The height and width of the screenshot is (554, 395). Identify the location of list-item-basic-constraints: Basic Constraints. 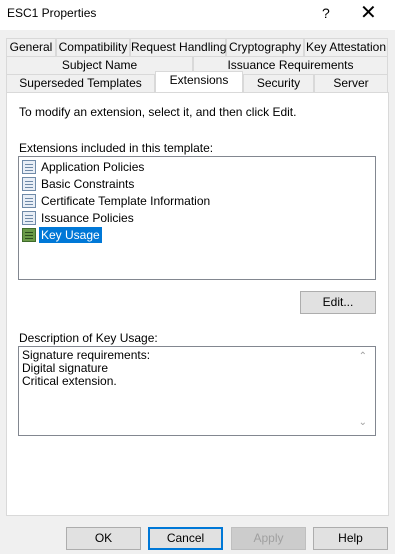
(79, 184).